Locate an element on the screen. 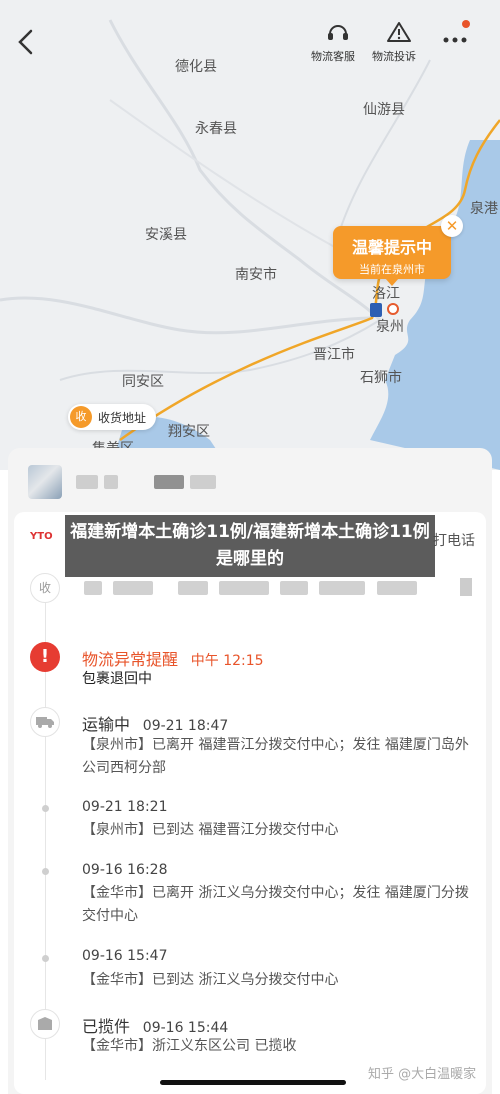  article-title-overlay: 福建新增本土确诊11例/福建新增本土确诊11例是哪里的 is located at coordinates (250, 546).